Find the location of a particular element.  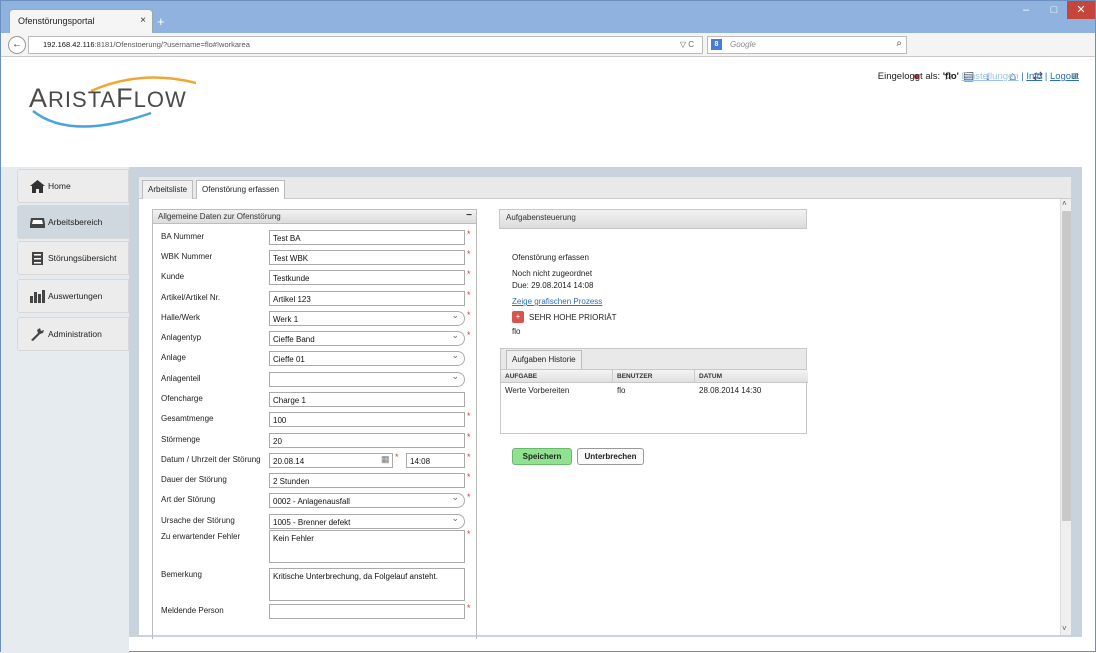

time-input: 14:08 is located at coordinates (435, 460).